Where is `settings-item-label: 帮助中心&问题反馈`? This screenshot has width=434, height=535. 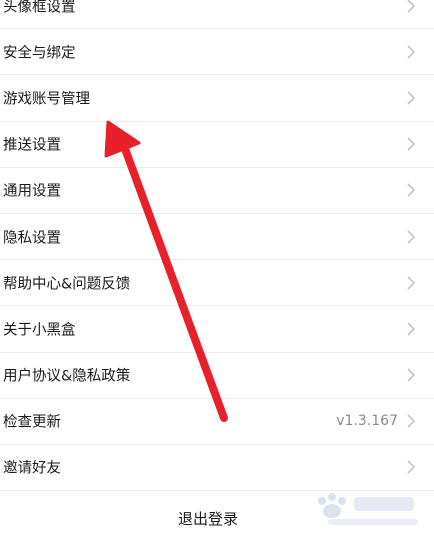 settings-item-label: 帮助中心&问题反馈 is located at coordinates (67, 284).